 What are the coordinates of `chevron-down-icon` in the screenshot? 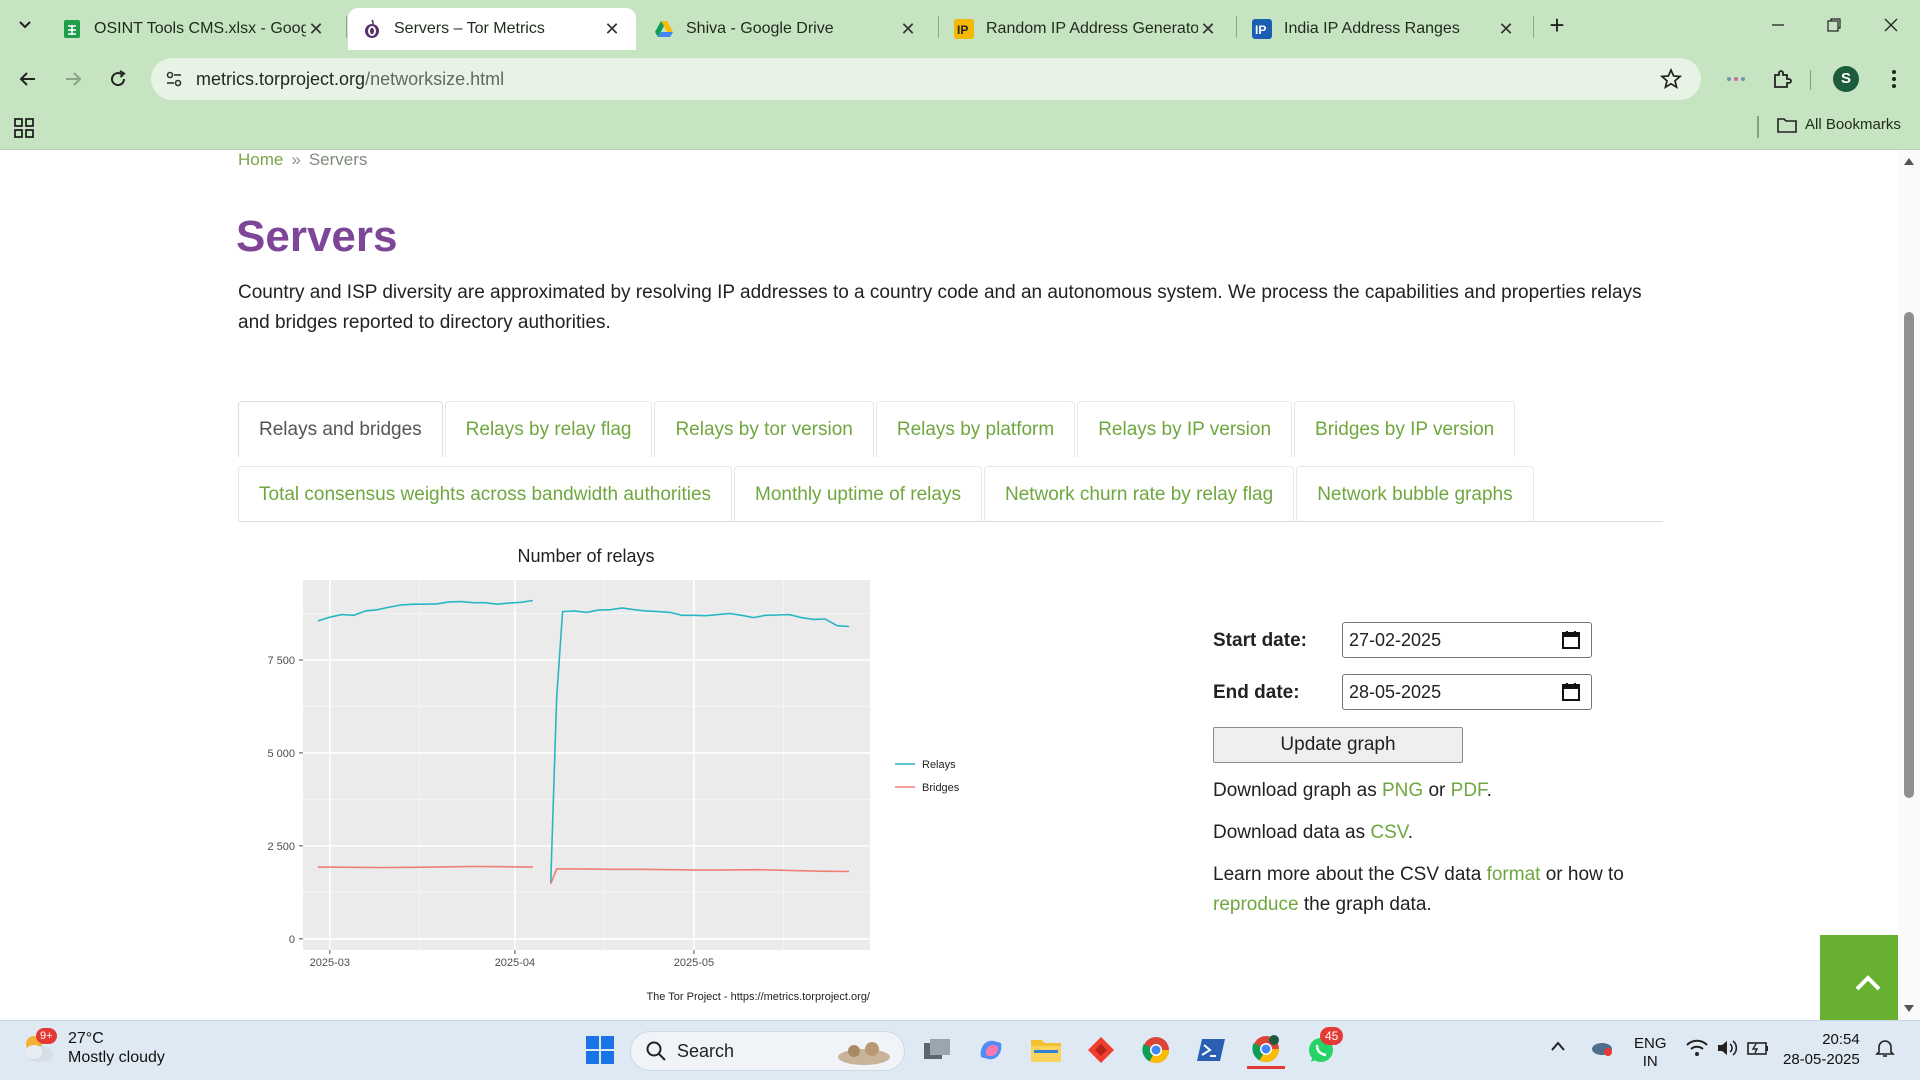 It's located at (25, 25).